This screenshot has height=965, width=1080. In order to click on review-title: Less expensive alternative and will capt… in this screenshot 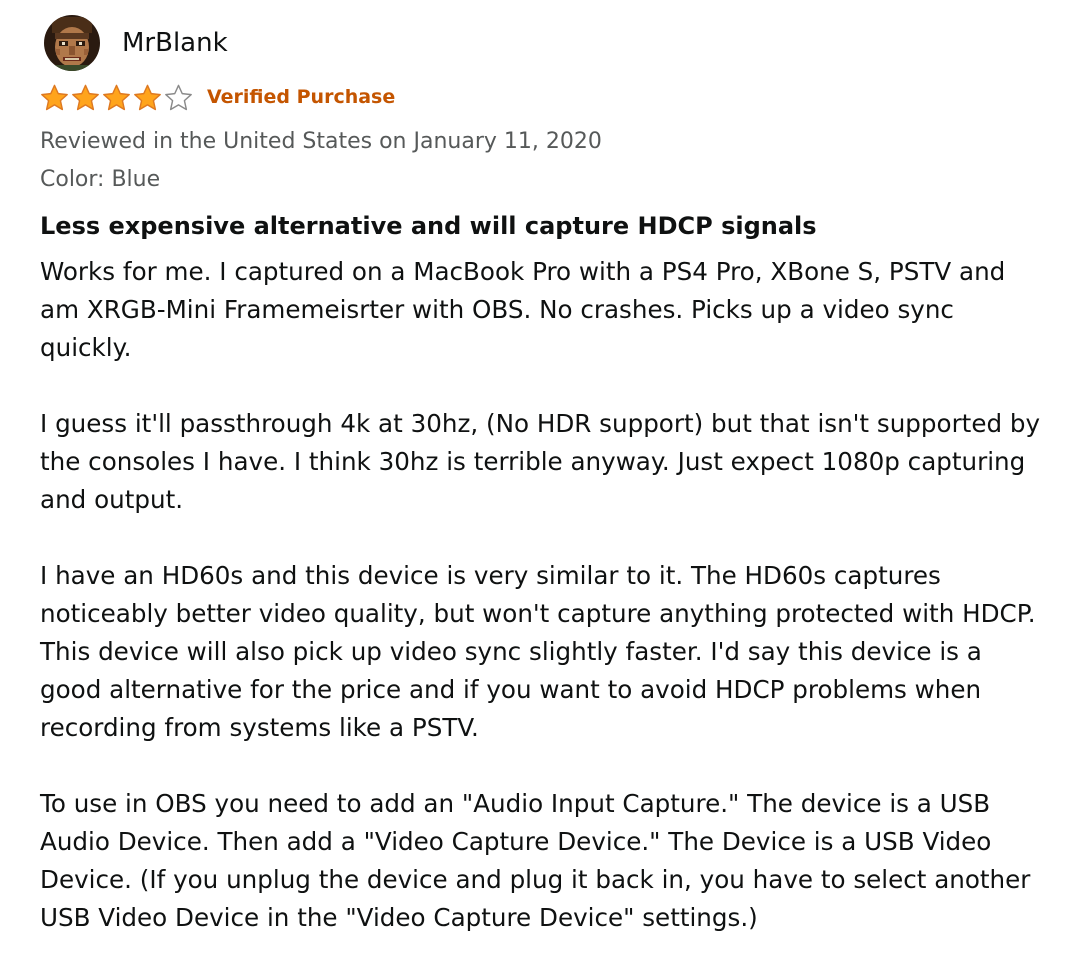, I will do `click(428, 226)`.